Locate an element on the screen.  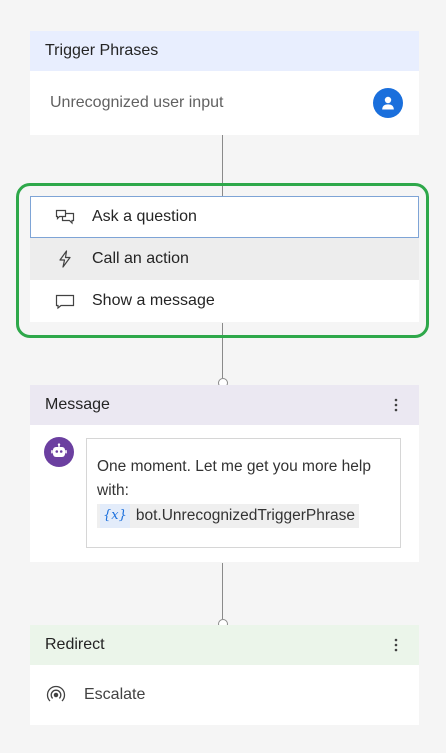
message-card-header: Message is located at coordinates (224, 405).